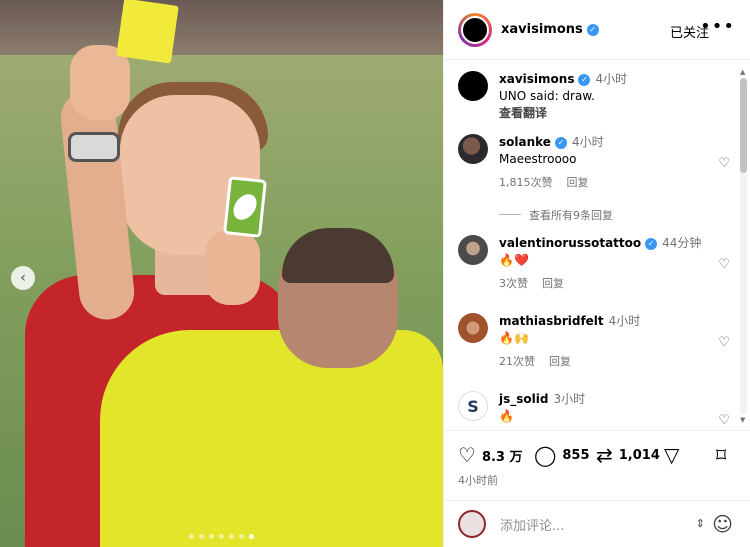 Image resolution: width=750 pixels, height=547 pixels. Describe the element at coordinates (682, 243) in the screenshot. I see `comment-time: 44分钟` at that location.